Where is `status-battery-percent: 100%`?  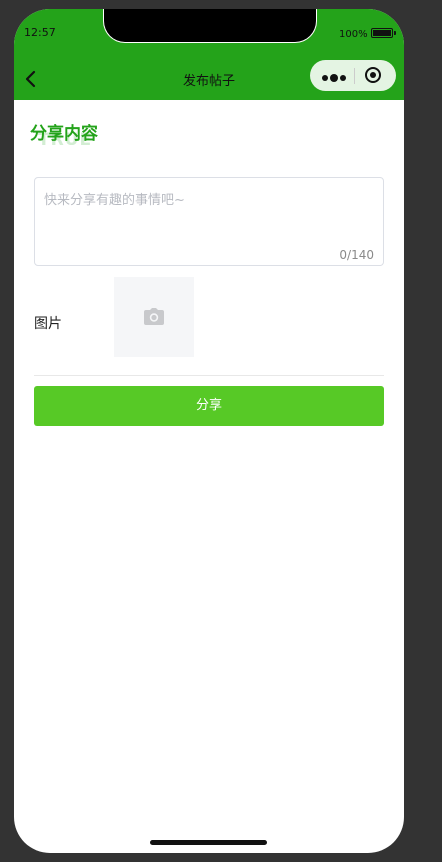 status-battery-percent: 100% is located at coordinates (353, 34).